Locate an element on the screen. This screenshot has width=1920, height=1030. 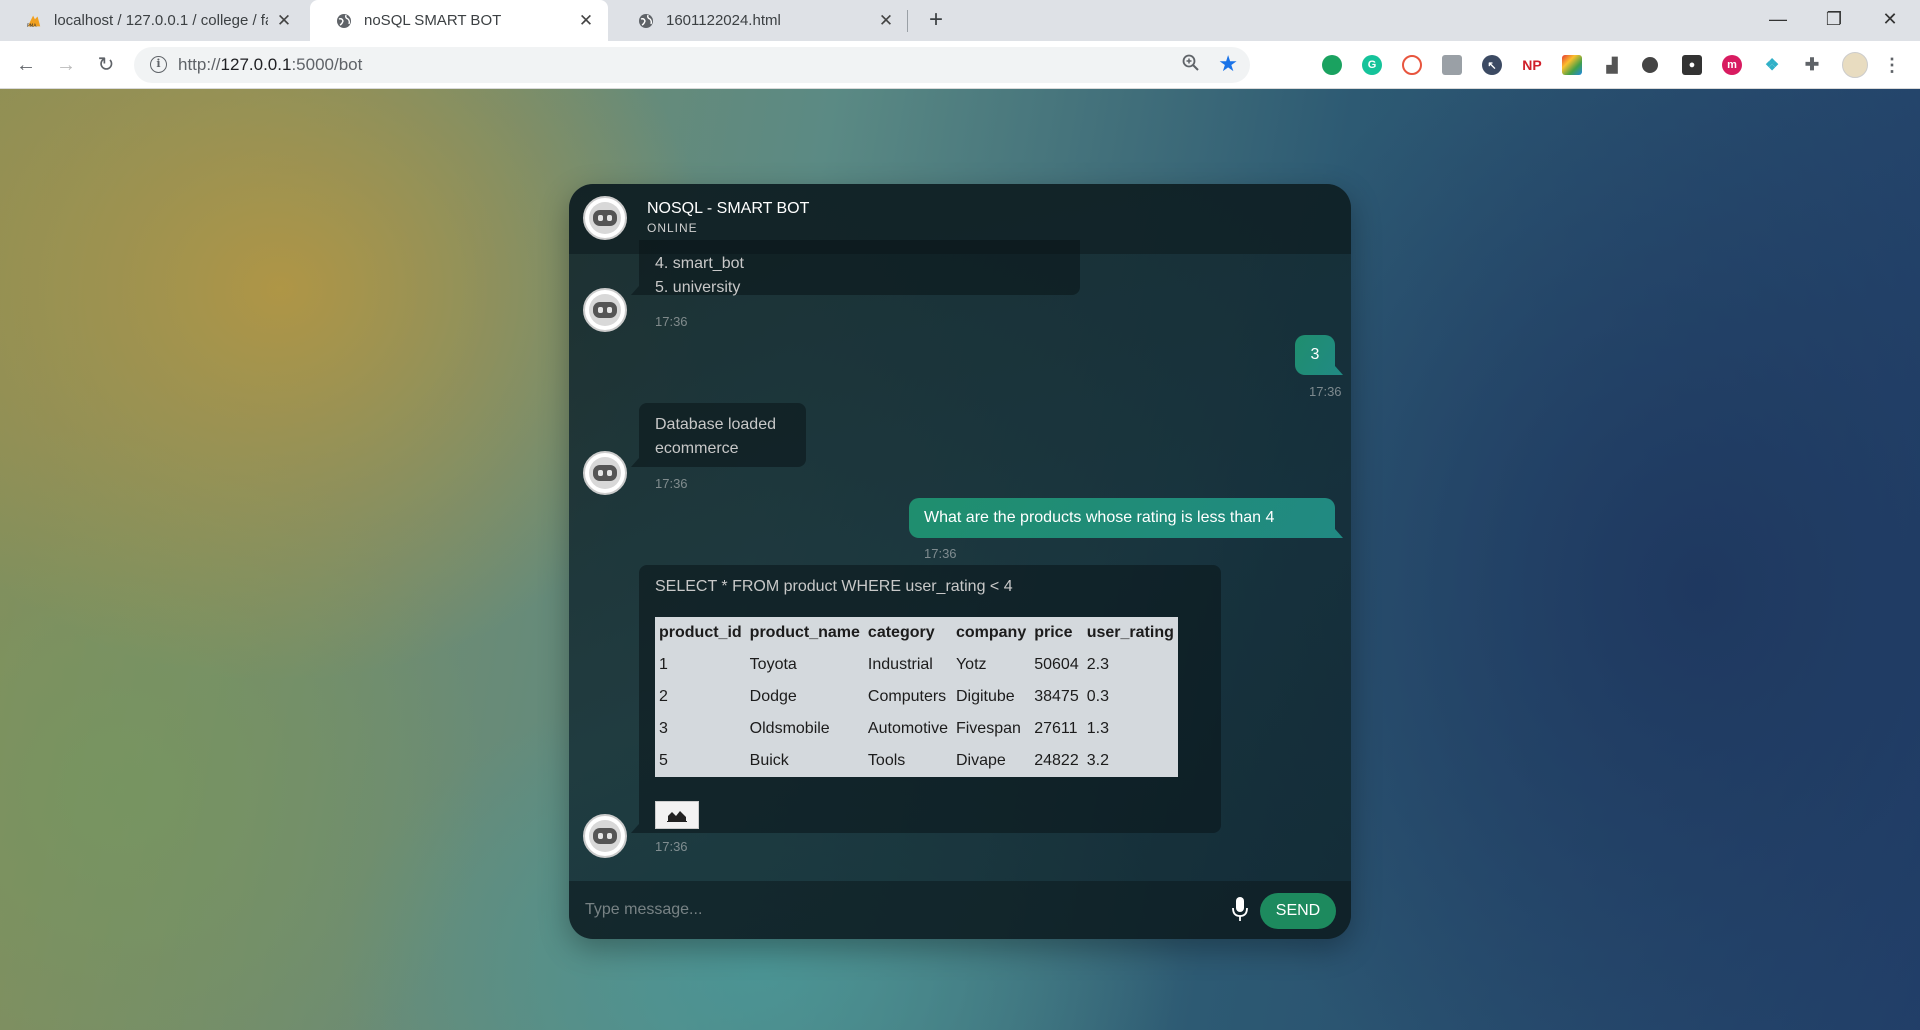
user-message: 3 is located at coordinates (1319, 355).